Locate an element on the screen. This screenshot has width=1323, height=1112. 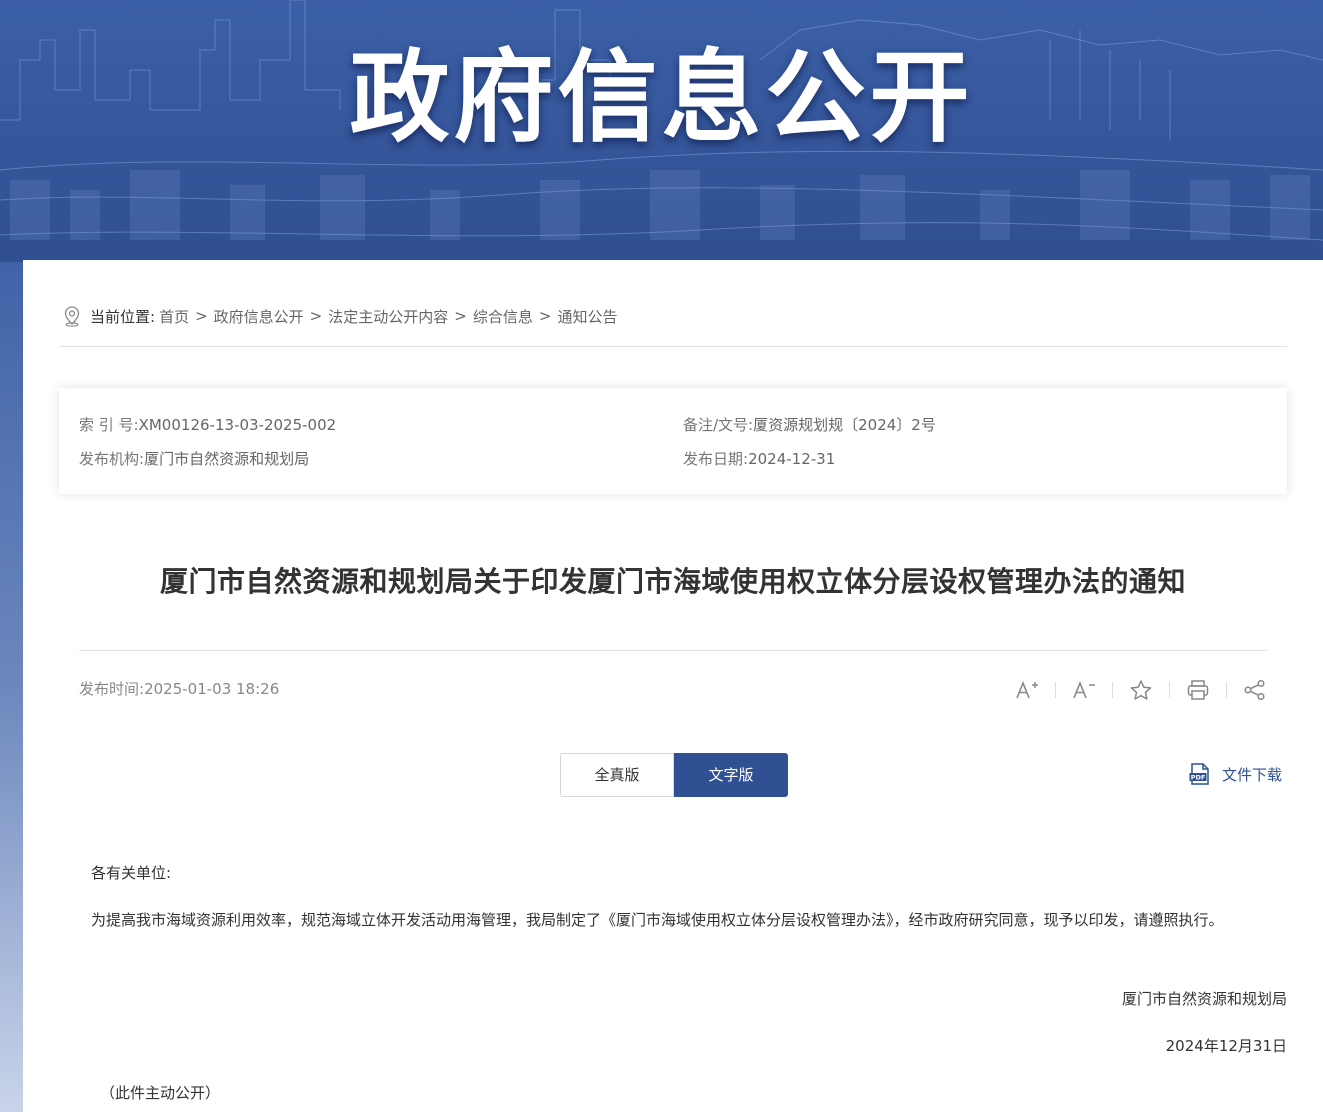
meta-org-label: 发布机构: is located at coordinates (112, 459).